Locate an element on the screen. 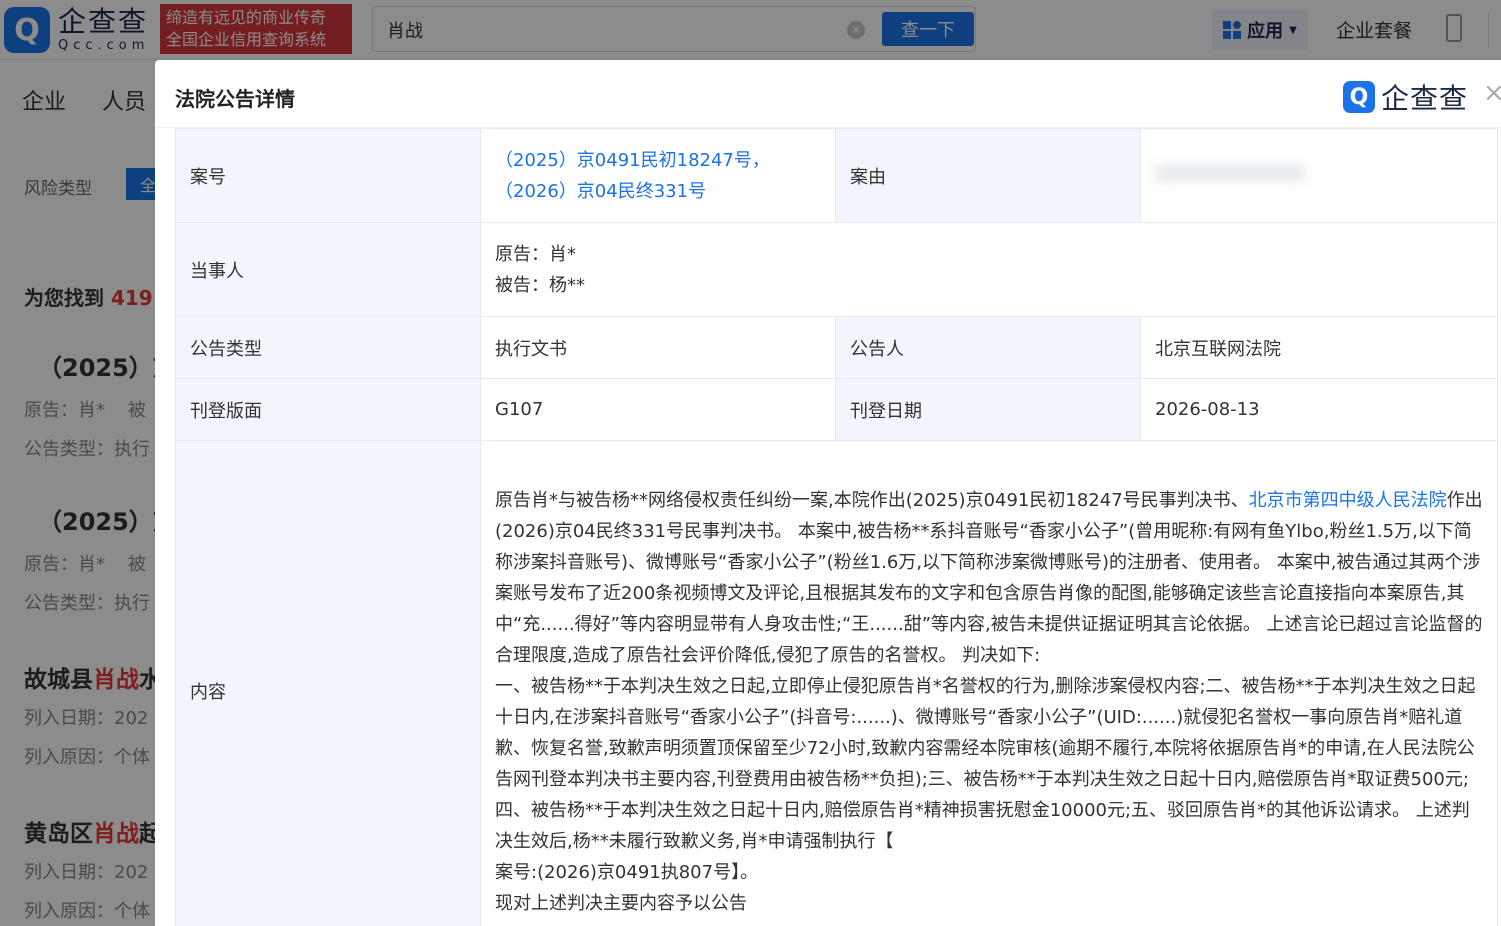 This screenshot has width=1501, height=926. close-icon: × is located at coordinates (1492, 93).